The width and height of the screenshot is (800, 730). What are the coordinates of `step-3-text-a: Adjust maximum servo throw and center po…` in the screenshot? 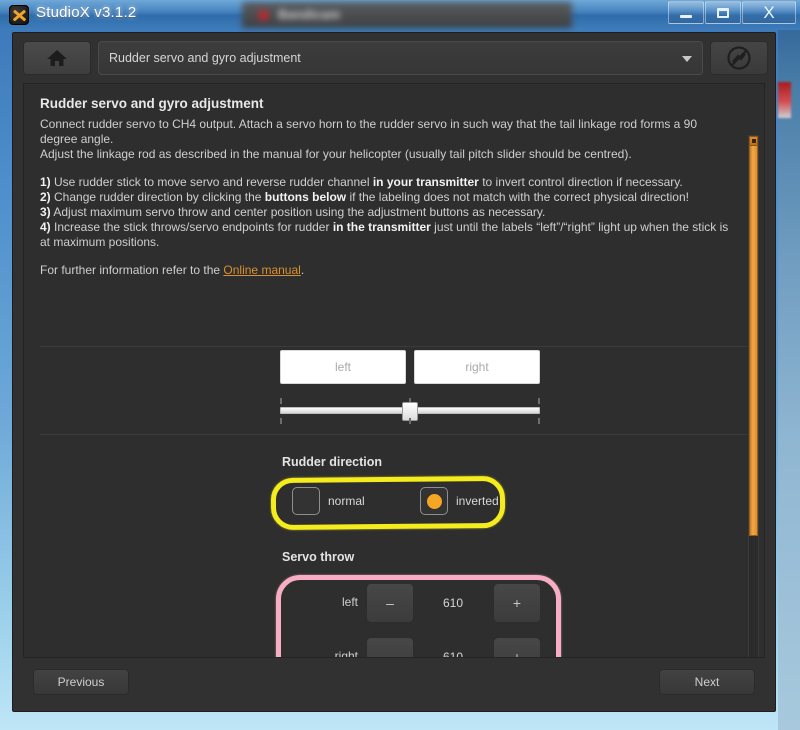 It's located at (298, 212).